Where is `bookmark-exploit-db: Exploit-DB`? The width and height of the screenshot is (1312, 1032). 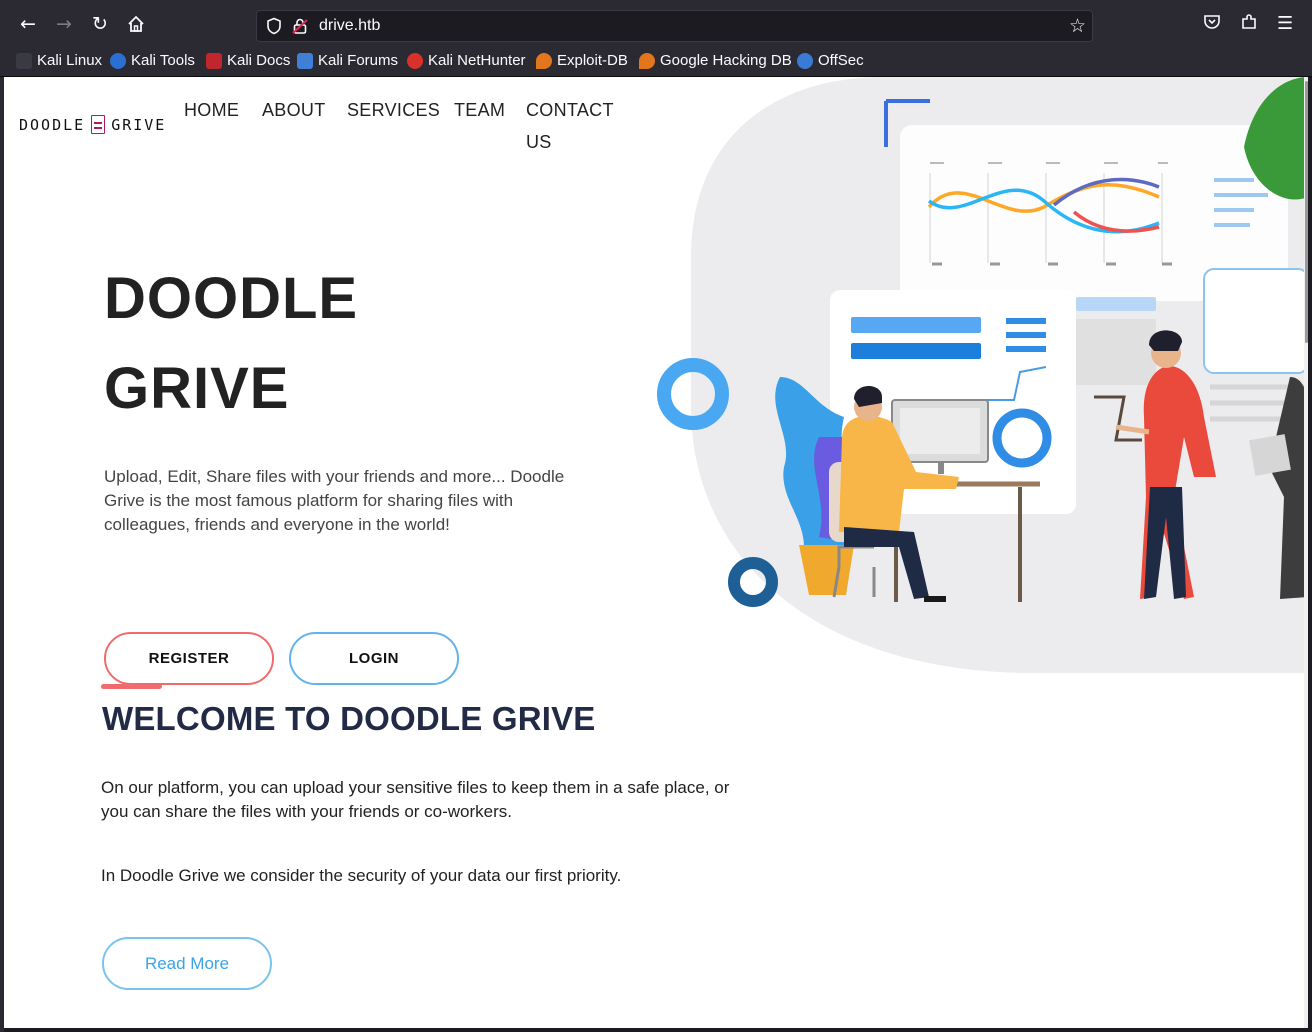
bookmark-exploit-db: Exploit-DB is located at coordinates (582, 60).